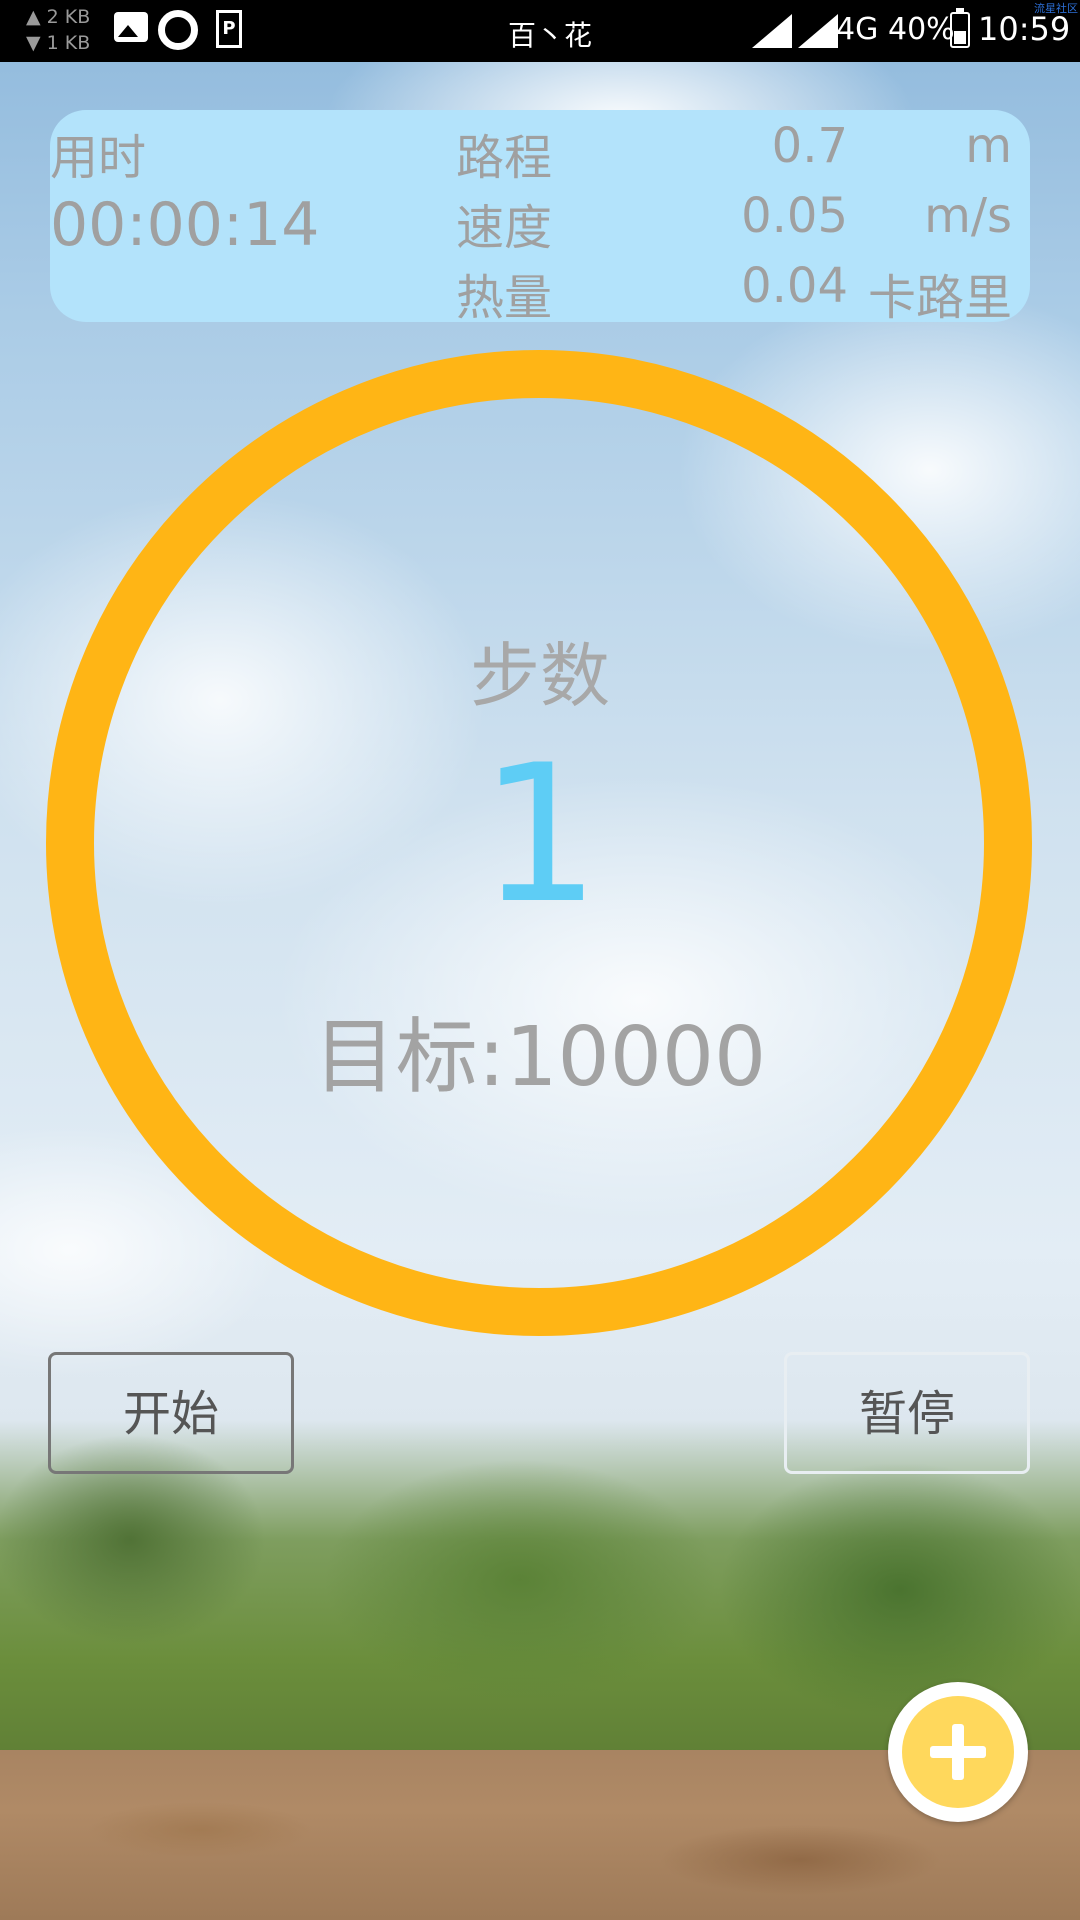 Image resolution: width=1080 pixels, height=1920 pixels. I want to click on speed-value: 0.05, so click(794, 216).